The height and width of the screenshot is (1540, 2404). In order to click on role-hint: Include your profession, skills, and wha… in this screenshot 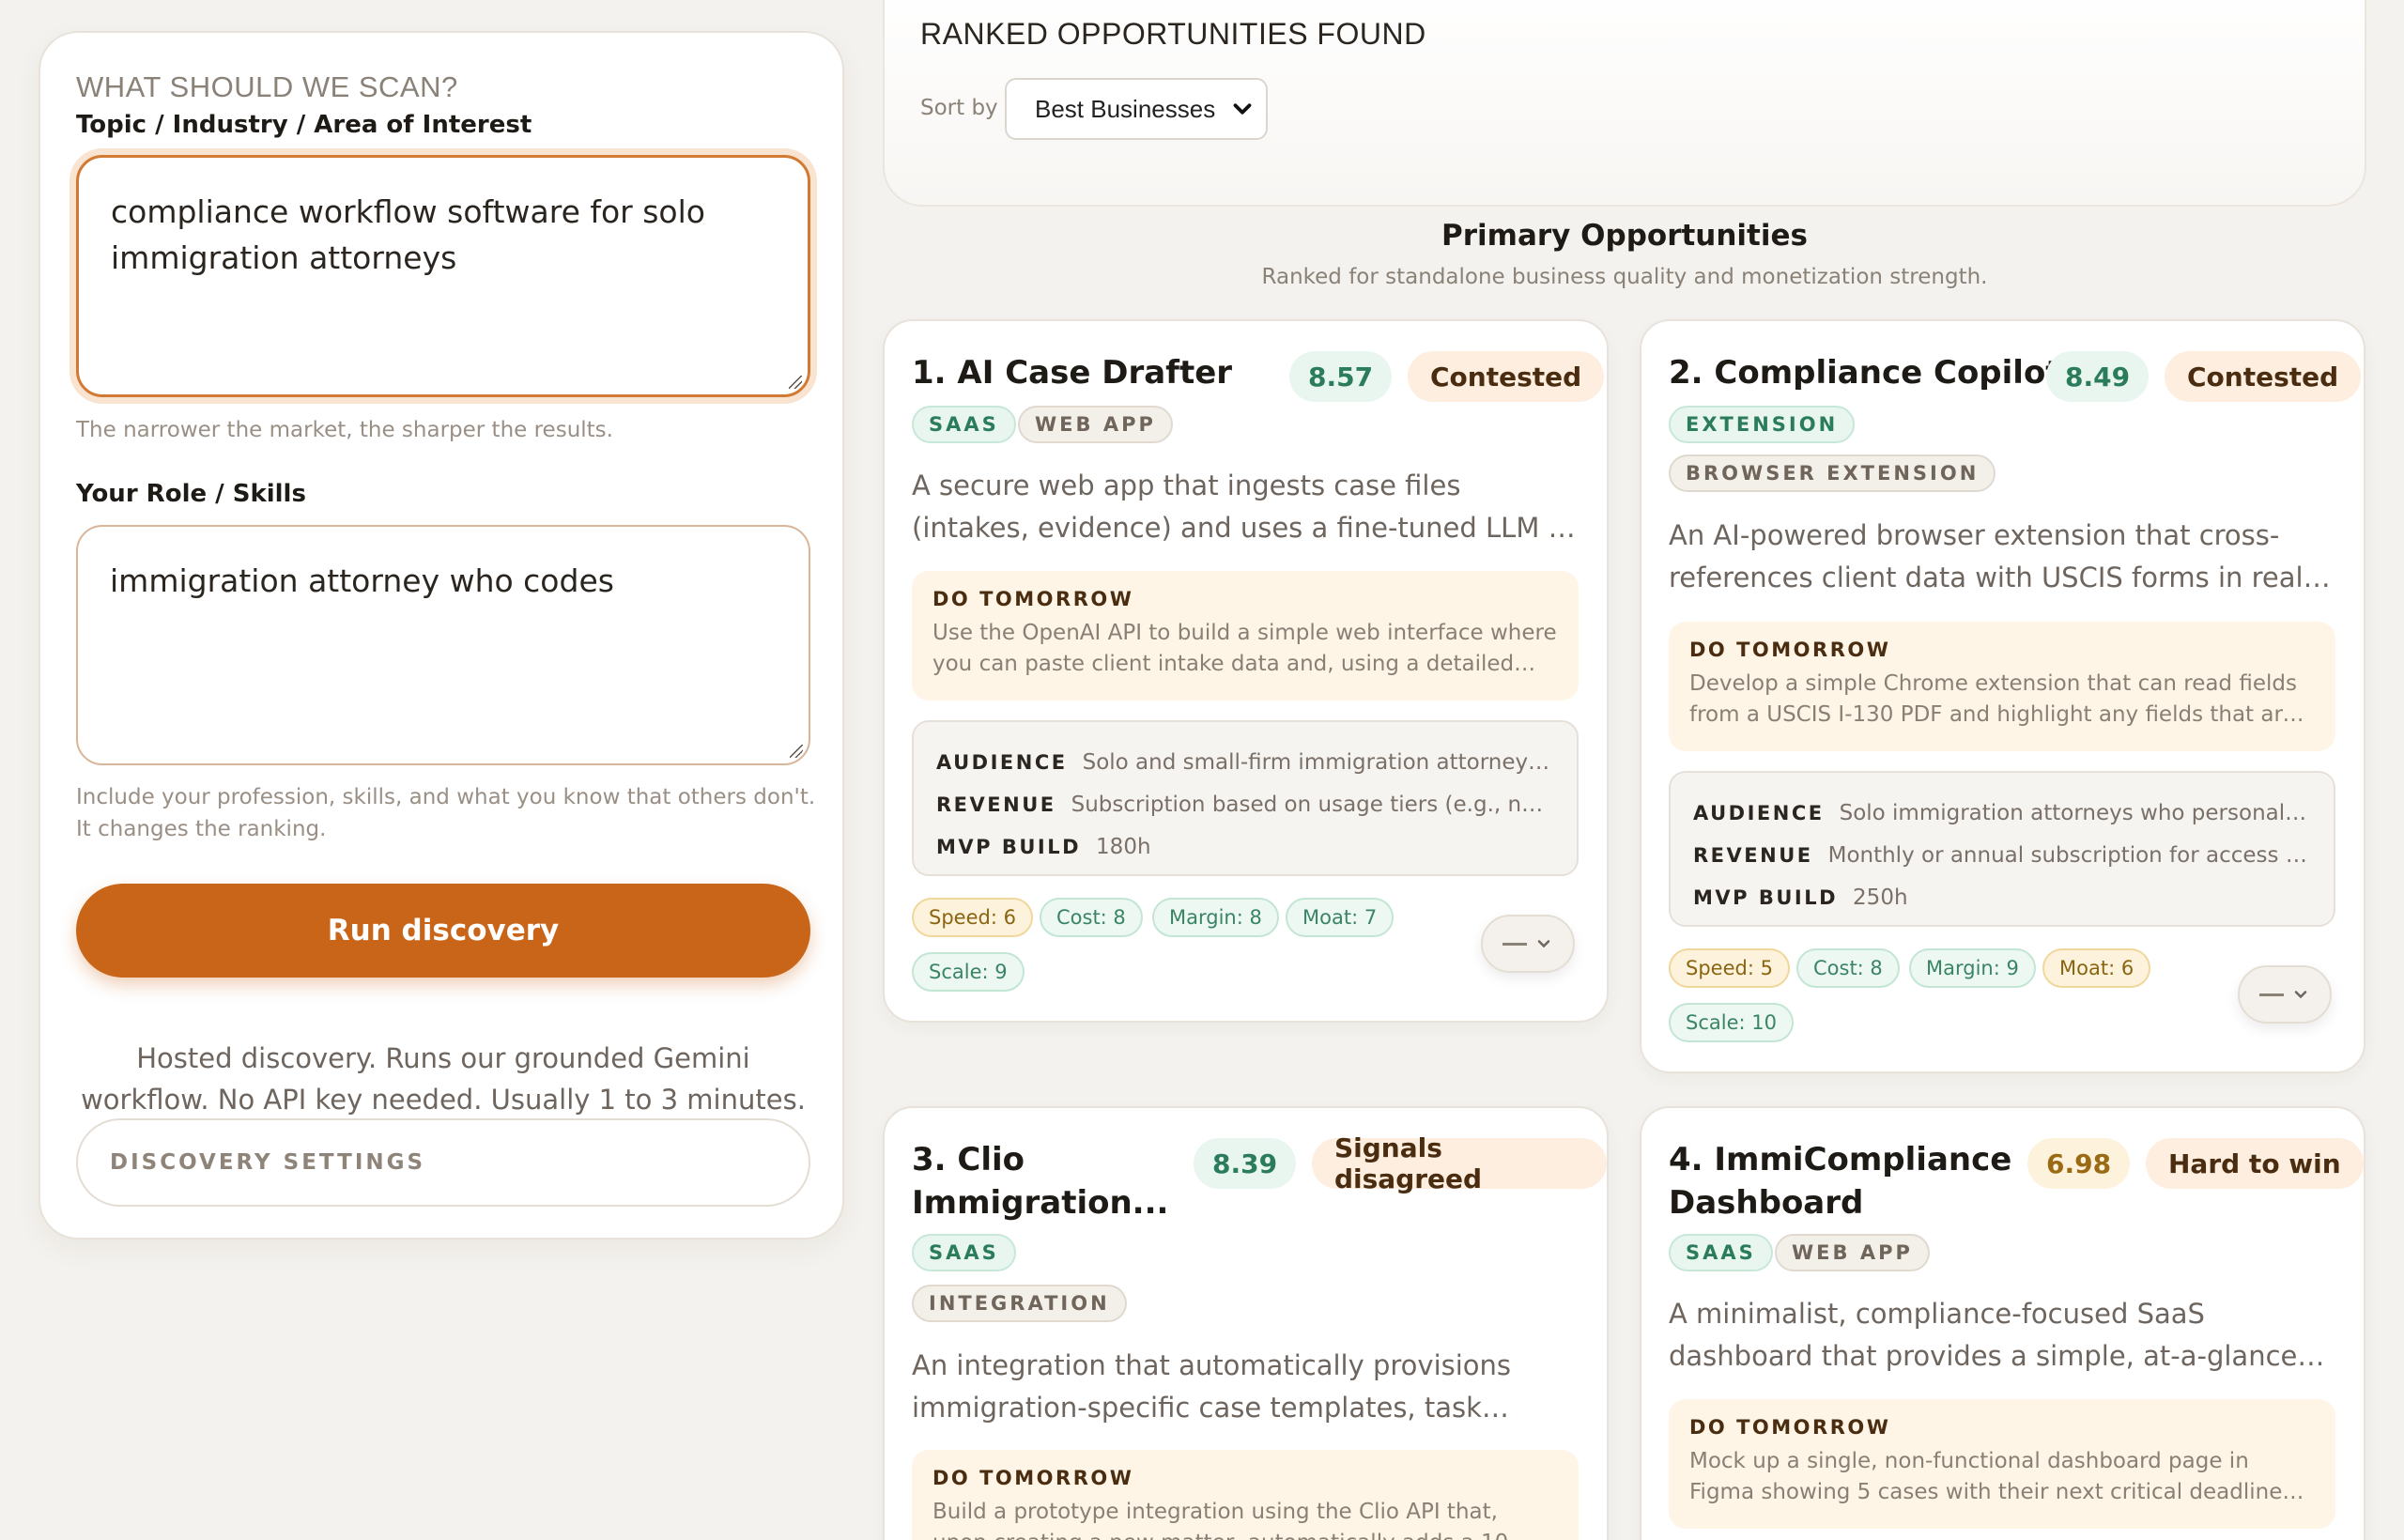, I will do `click(446, 813)`.